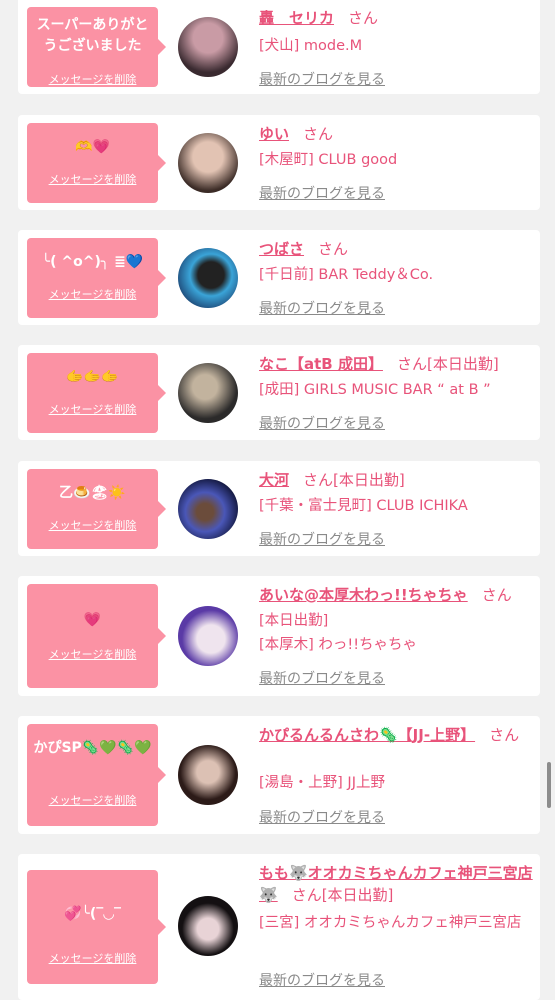 The width and height of the screenshot is (555, 1000). What do you see at coordinates (96, 927) in the screenshot?
I see `message-bubble: 💞╰(‾◡‾ メッセージを削除` at bounding box center [96, 927].